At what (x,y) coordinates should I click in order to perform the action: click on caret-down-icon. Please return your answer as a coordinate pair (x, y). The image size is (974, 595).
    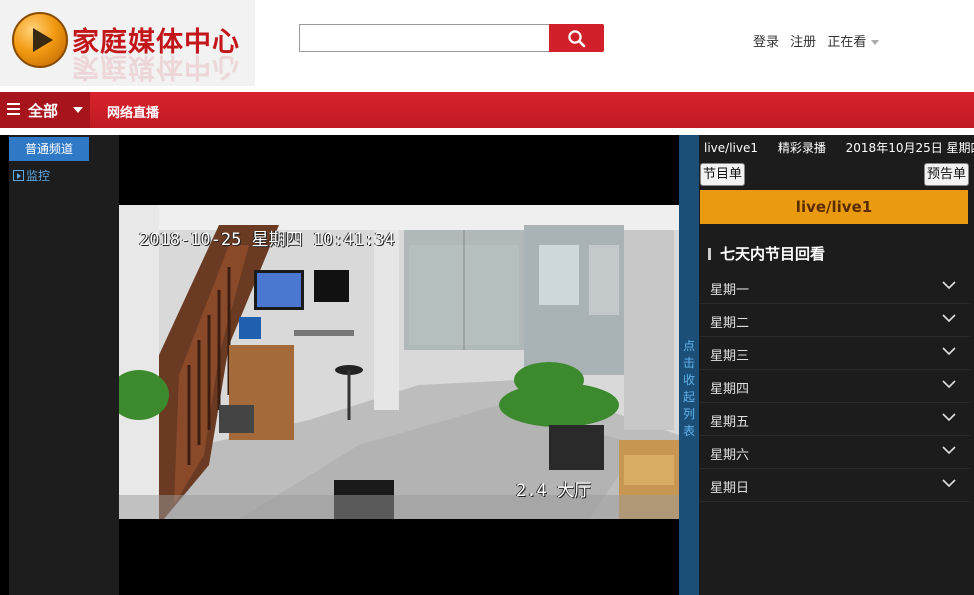
    Looking at the image, I should click on (78, 110).